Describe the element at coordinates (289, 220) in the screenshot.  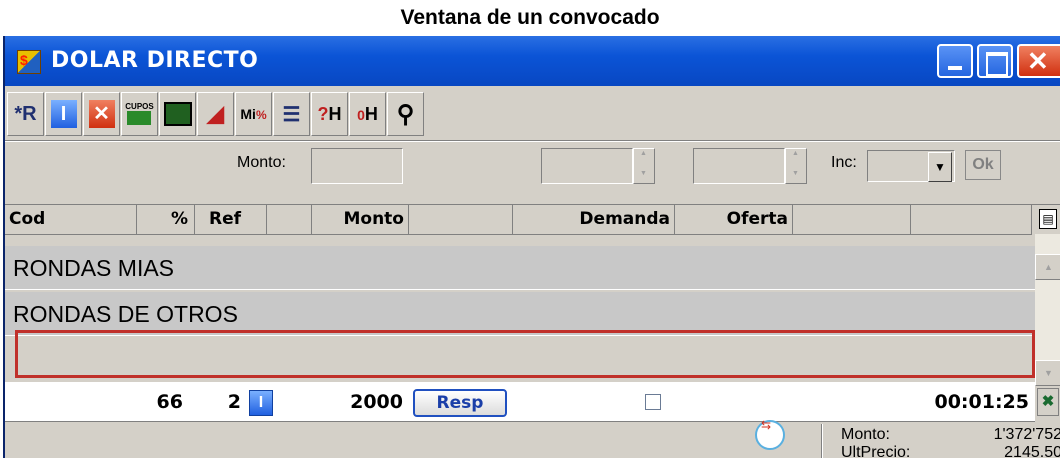
I see `col-blank` at that location.